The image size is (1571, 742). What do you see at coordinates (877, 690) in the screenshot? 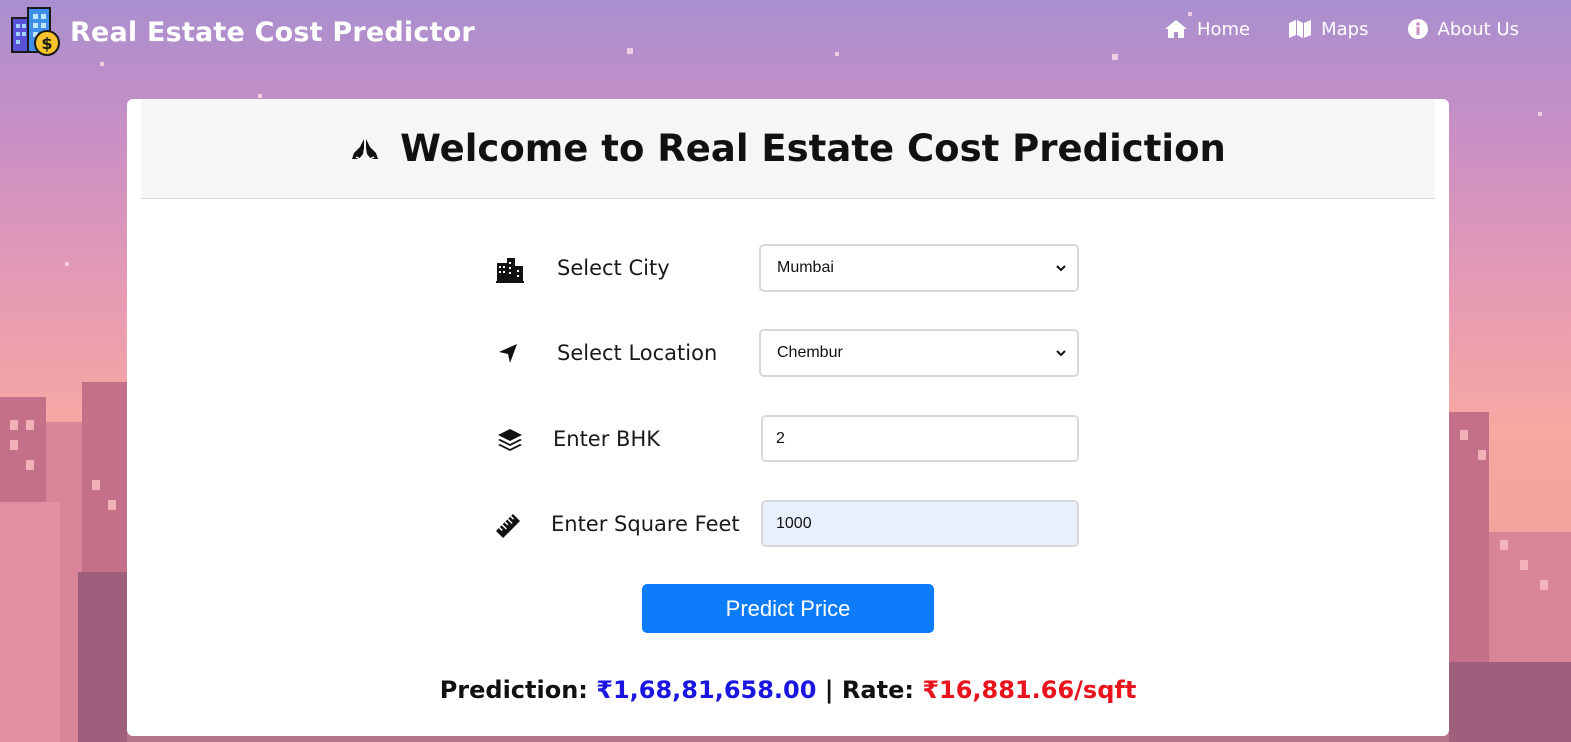
I see `rate-label: Rate:` at bounding box center [877, 690].